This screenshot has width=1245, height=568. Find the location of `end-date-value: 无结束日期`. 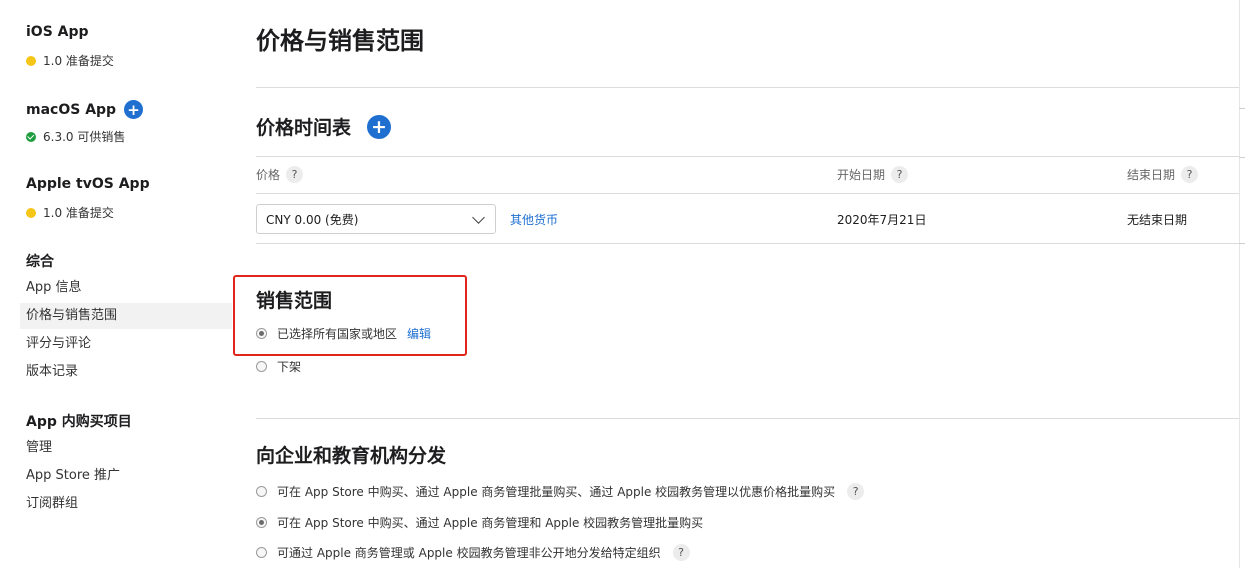

end-date-value: 无结束日期 is located at coordinates (1157, 220).